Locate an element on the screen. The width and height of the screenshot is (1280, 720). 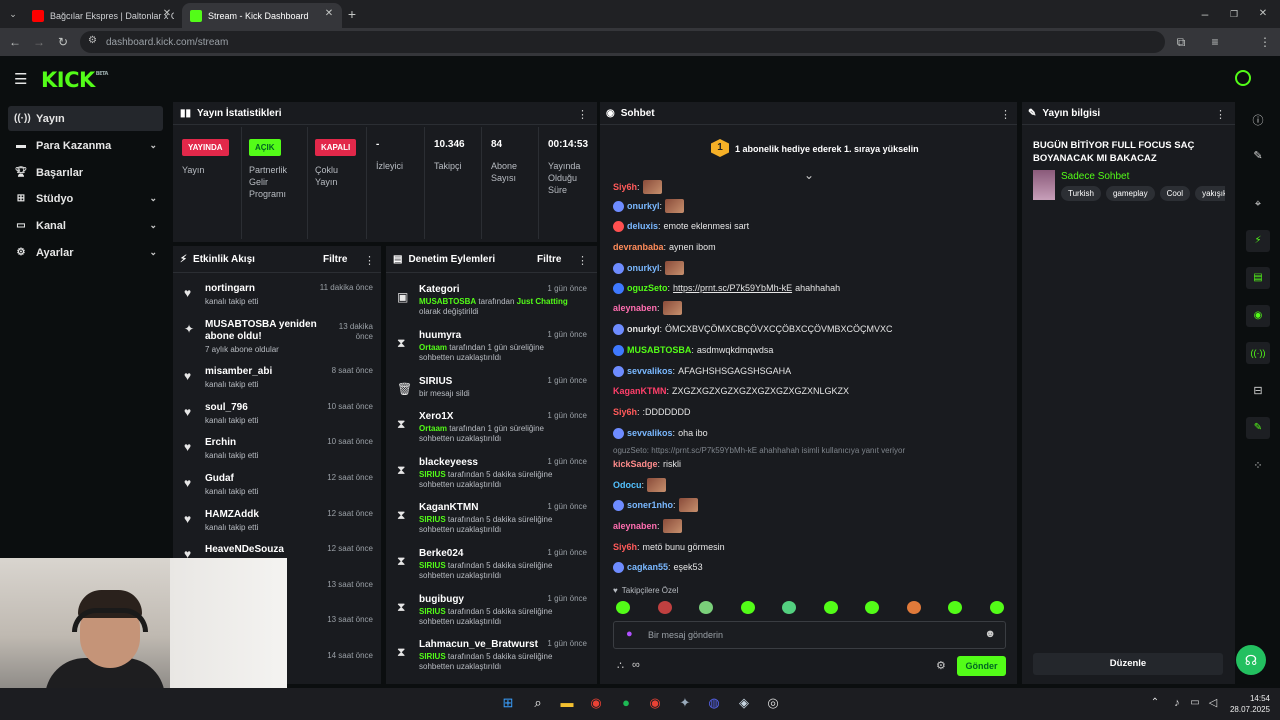
chat-message: cagkan55: eşek53 is located at coordinates (810, 567).